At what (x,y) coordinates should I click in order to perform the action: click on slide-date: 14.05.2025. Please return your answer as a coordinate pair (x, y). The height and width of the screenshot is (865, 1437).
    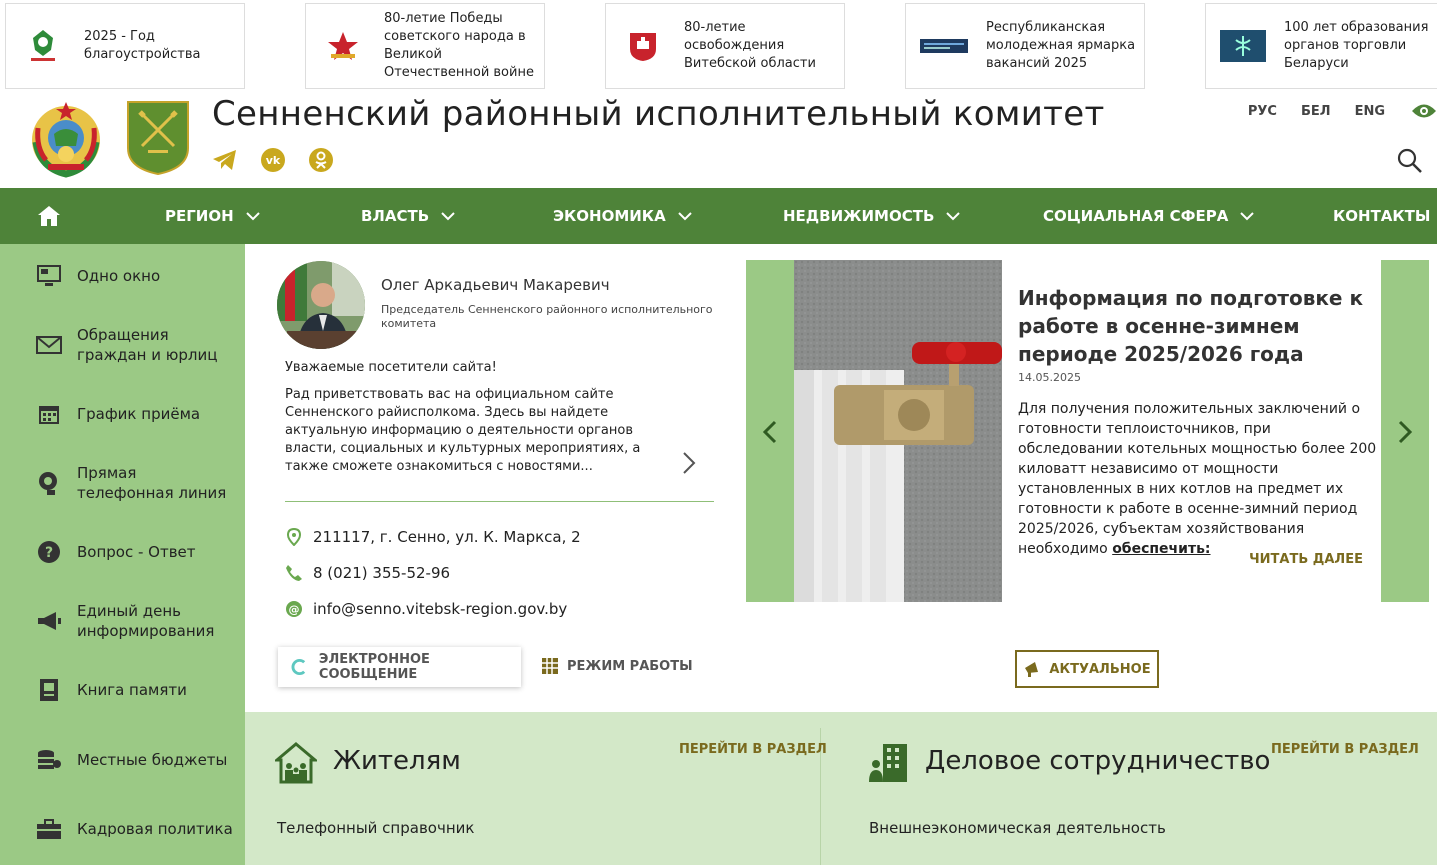
    Looking at the image, I should click on (1049, 377).